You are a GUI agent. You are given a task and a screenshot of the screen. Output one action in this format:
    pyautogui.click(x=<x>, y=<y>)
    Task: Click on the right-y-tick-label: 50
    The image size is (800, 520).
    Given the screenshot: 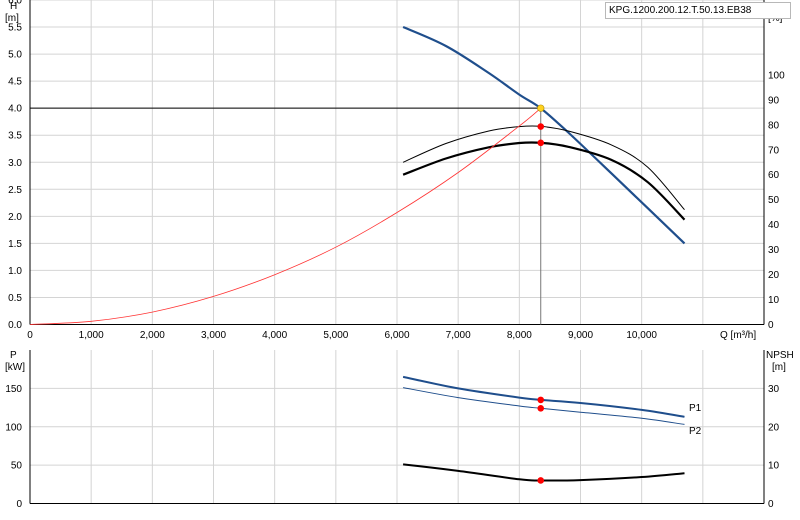 What is the action you would take?
    pyautogui.click(x=774, y=200)
    